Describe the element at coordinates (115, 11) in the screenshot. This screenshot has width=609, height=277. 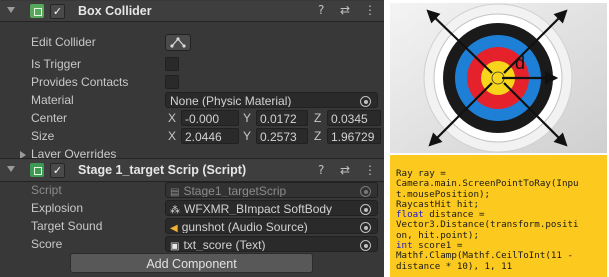
I see `box-collider-title: Box Collider` at that location.